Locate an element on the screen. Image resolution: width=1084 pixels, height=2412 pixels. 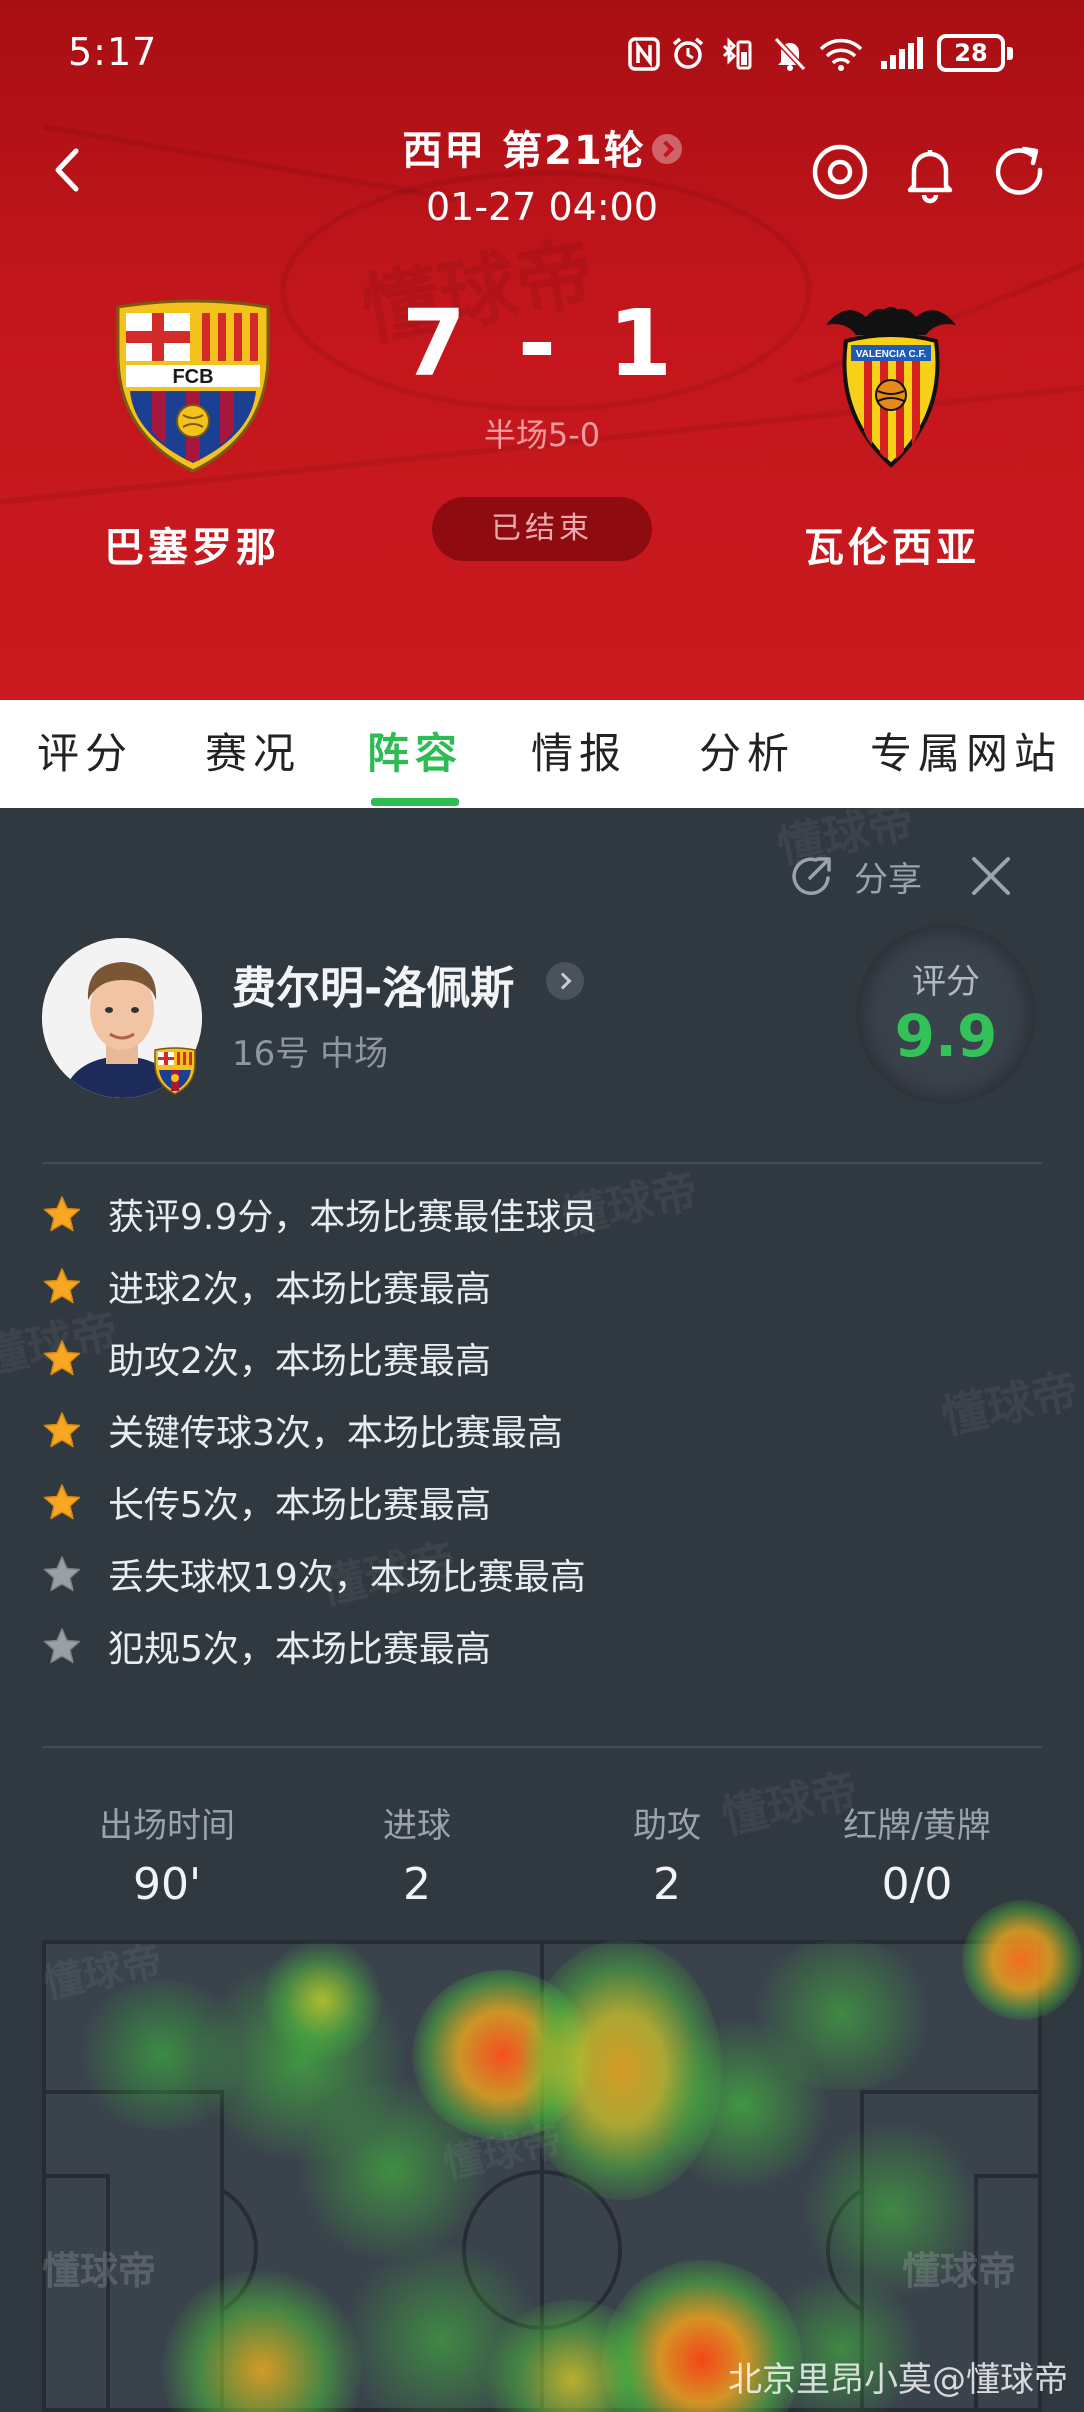
highlight-text: 获评9.9分，本场比赛最佳球员 is located at coordinates (353, 1217).